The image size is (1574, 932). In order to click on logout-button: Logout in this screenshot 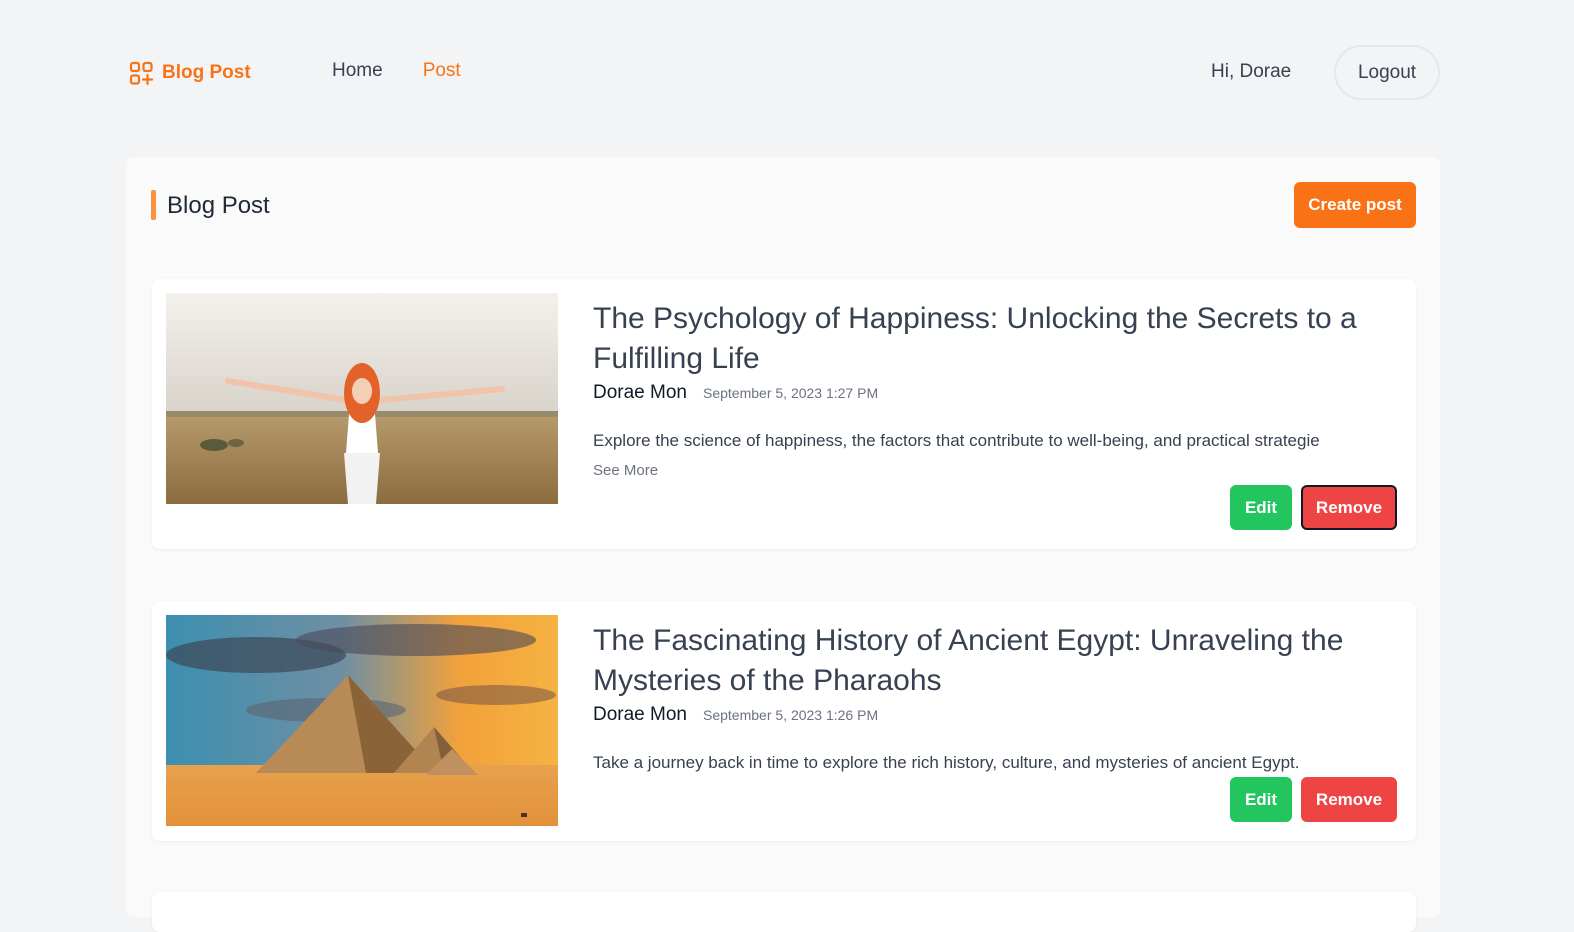, I will do `click(1387, 72)`.